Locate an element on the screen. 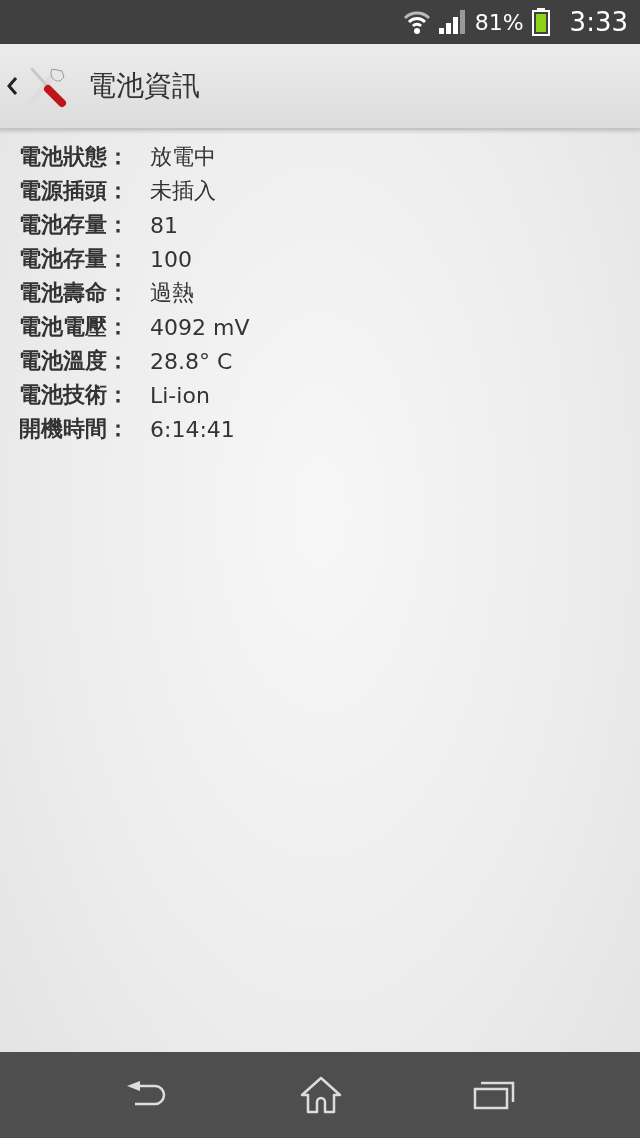 This screenshot has height=1138, width=640. info-value: 過熱 is located at coordinates (172, 293).